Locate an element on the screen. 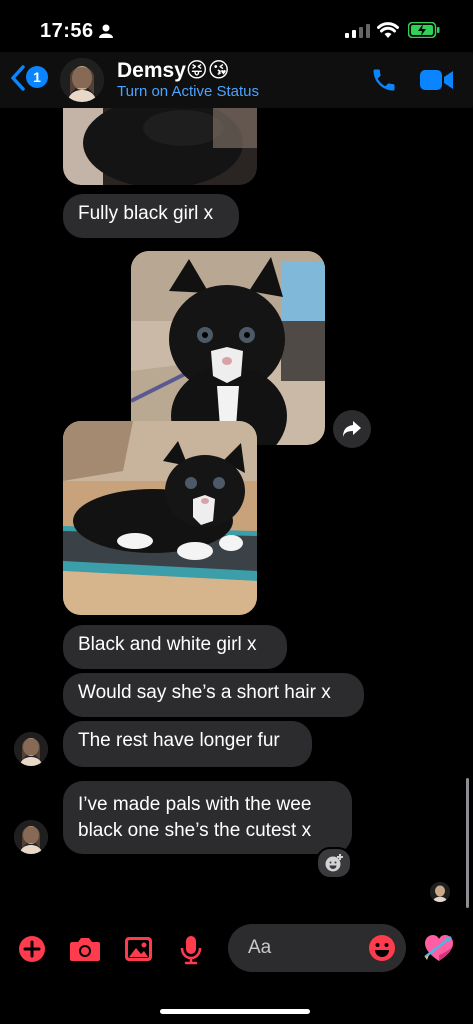 This screenshot has width=473, height=1024. message-image-kitten-lying is located at coordinates (160, 518).